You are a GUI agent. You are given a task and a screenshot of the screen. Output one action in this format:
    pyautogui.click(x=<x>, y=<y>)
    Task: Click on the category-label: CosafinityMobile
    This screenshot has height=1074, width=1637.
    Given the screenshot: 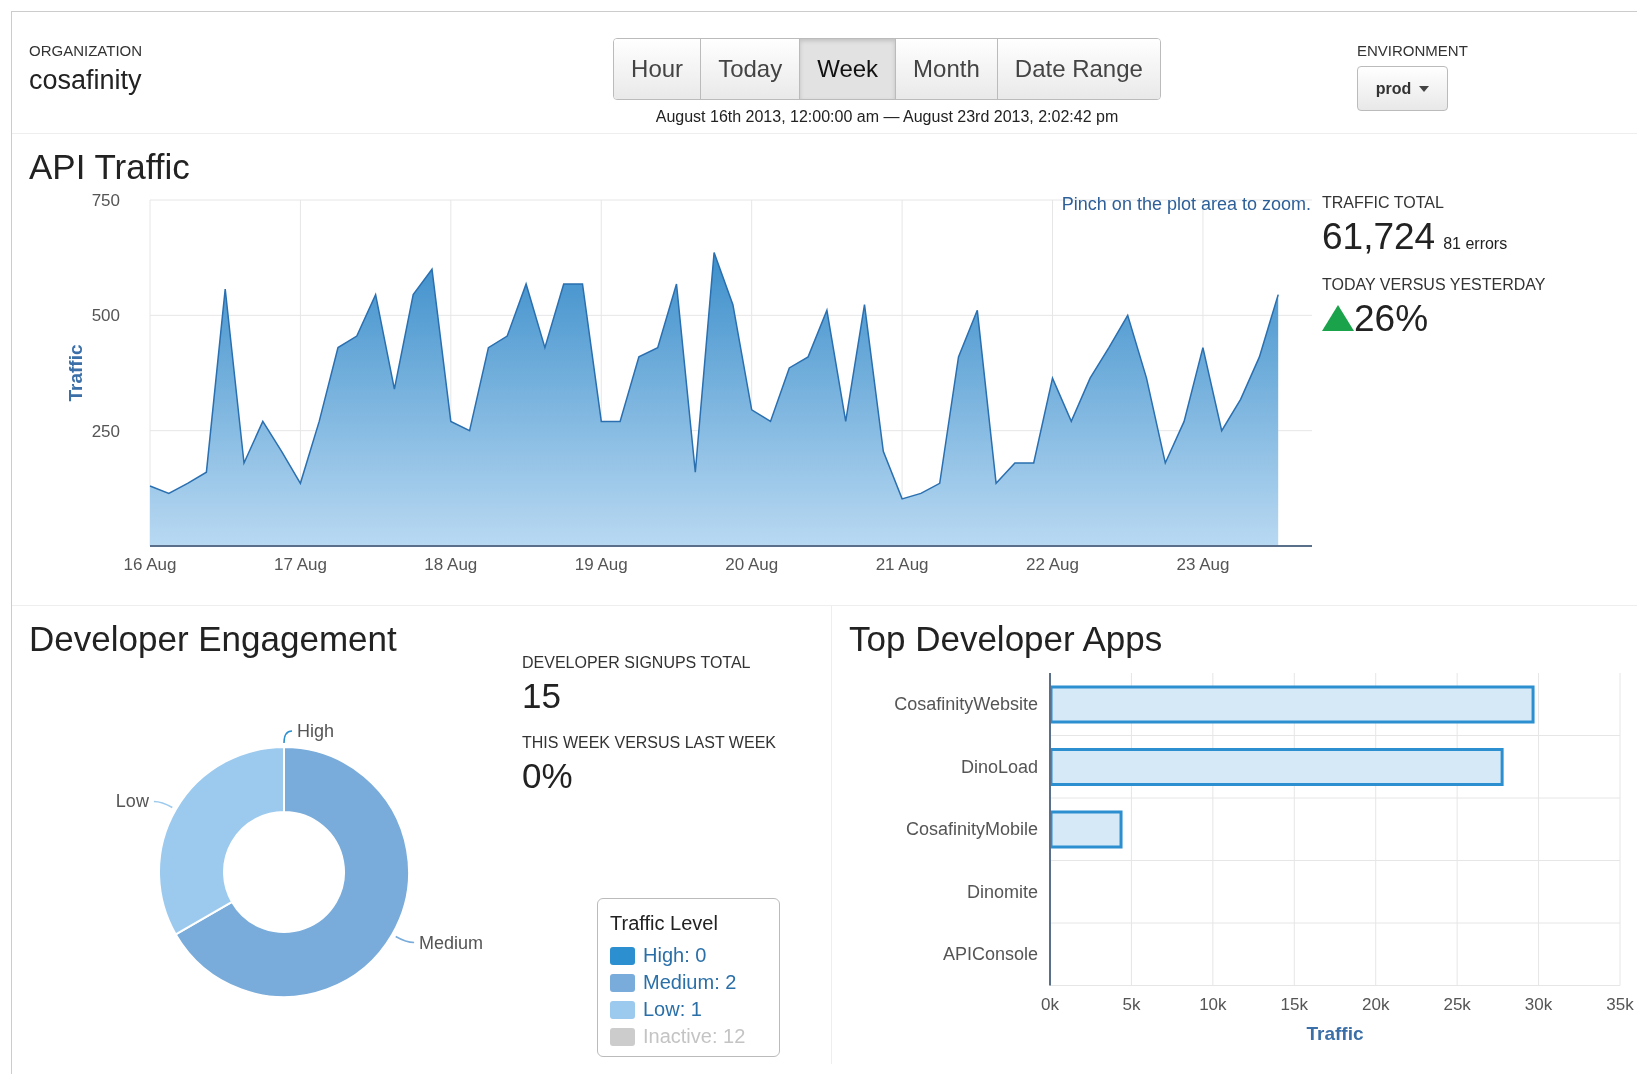 What is the action you would take?
    pyautogui.click(x=971, y=829)
    